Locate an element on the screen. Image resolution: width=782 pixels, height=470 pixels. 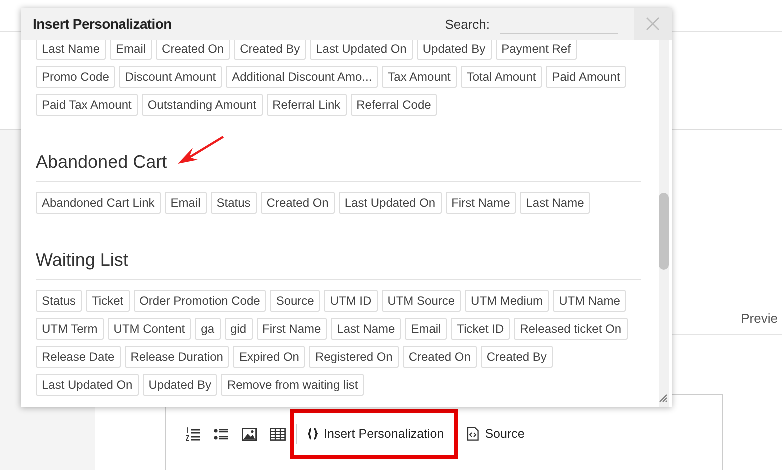
resize-grip-icon is located at coordinates (663, 398).